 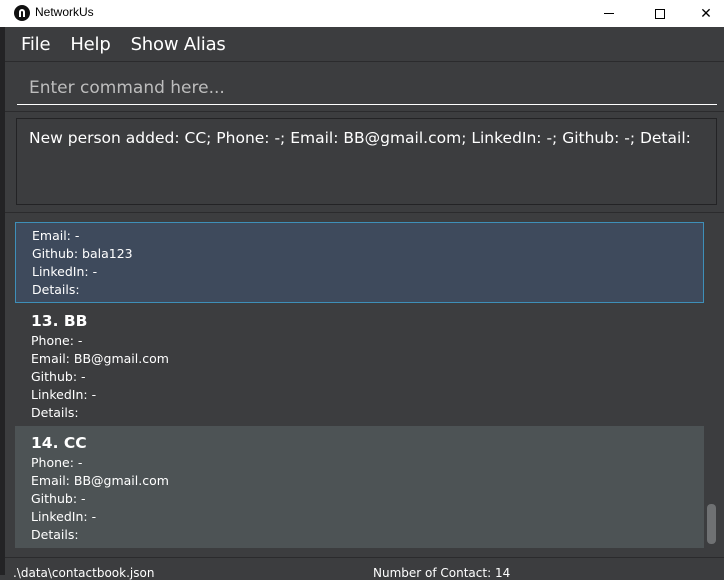 What do you see at coordinates (59, 443) in the screenshot?
I see `person-name: 14. CC` at bounding box center [59, 443].